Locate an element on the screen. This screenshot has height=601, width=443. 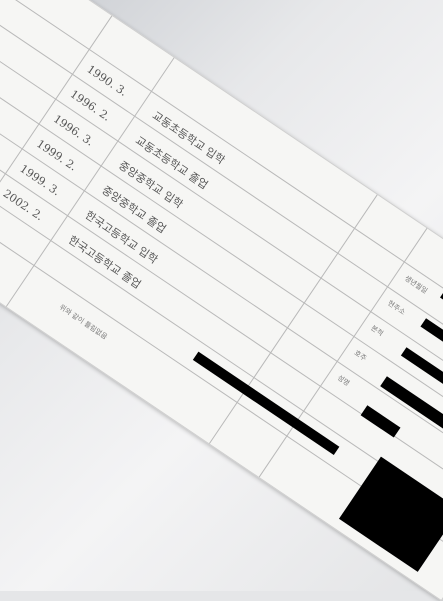
row-date: 1999. 2. is located at coordinates (57, 155).